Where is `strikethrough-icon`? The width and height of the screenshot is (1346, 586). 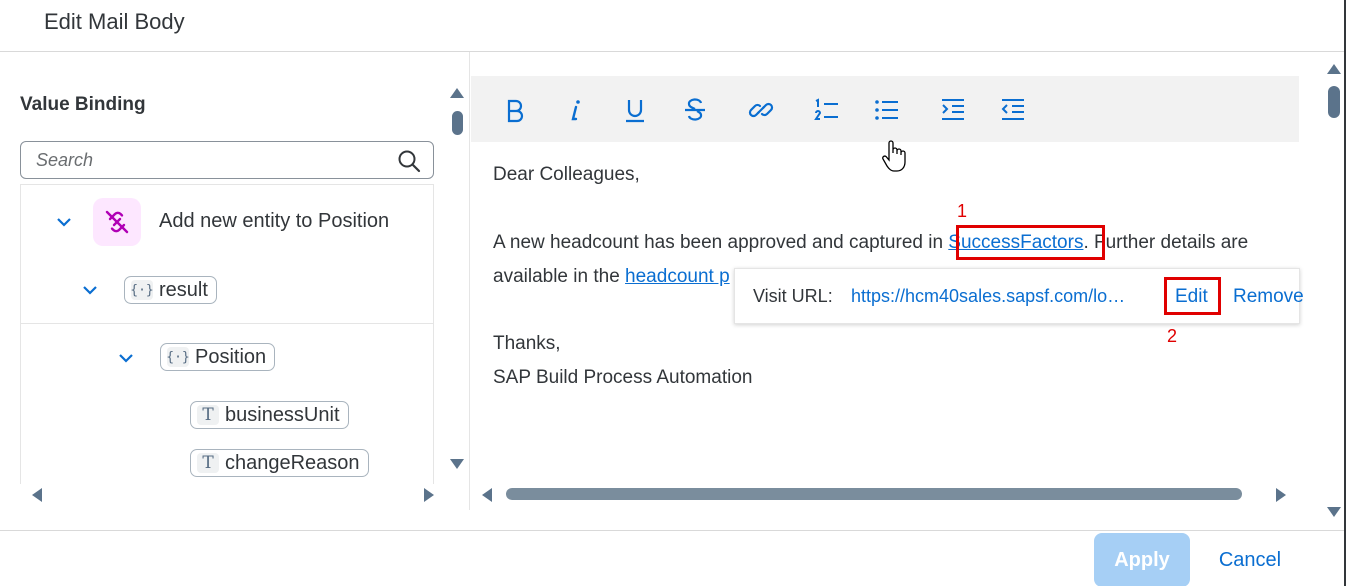
strikethrough-icon is located at coordinates (695, 110).